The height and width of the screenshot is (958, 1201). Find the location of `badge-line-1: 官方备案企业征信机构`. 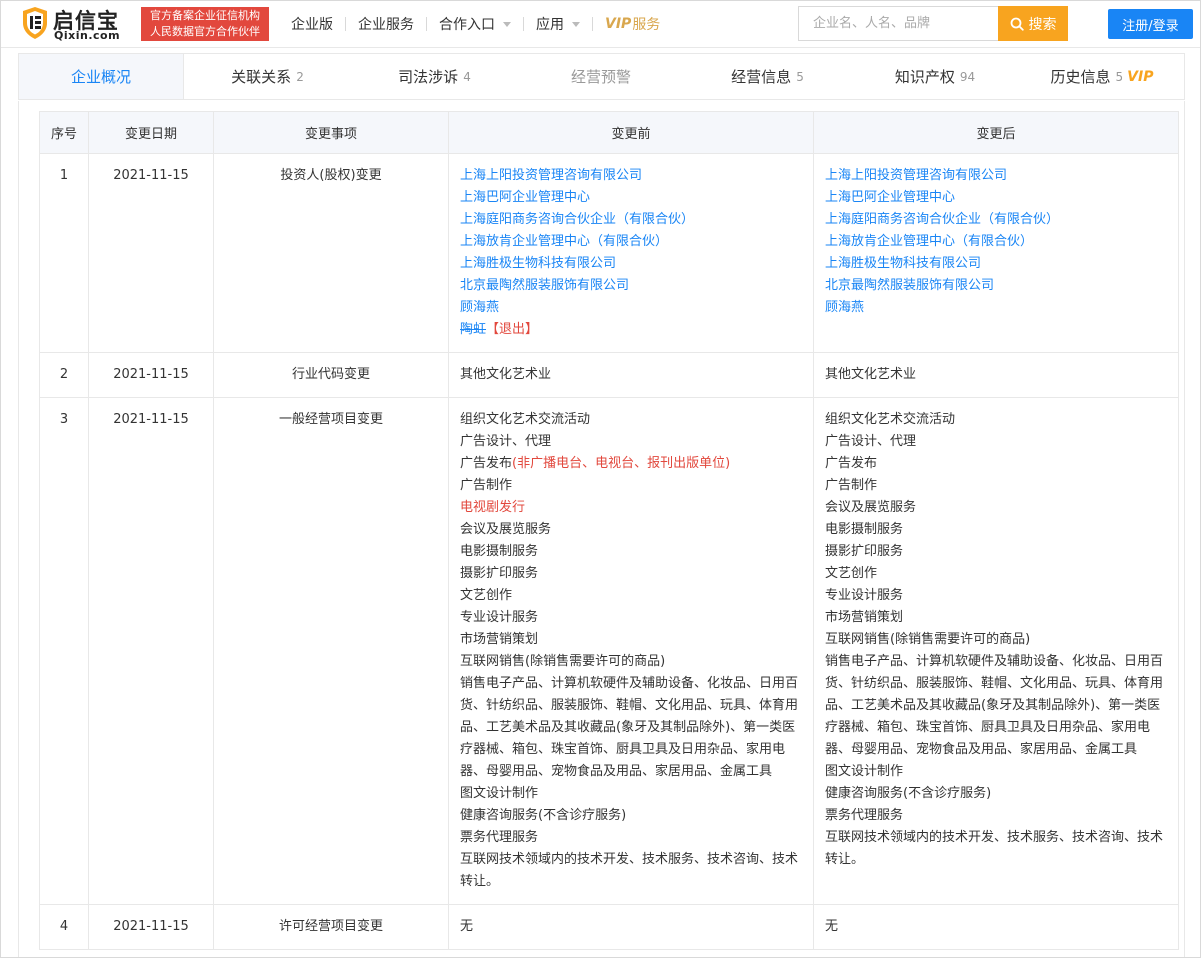

badge-line-1: 官方备案企业征信机构 is located at coordinates (205, 15).